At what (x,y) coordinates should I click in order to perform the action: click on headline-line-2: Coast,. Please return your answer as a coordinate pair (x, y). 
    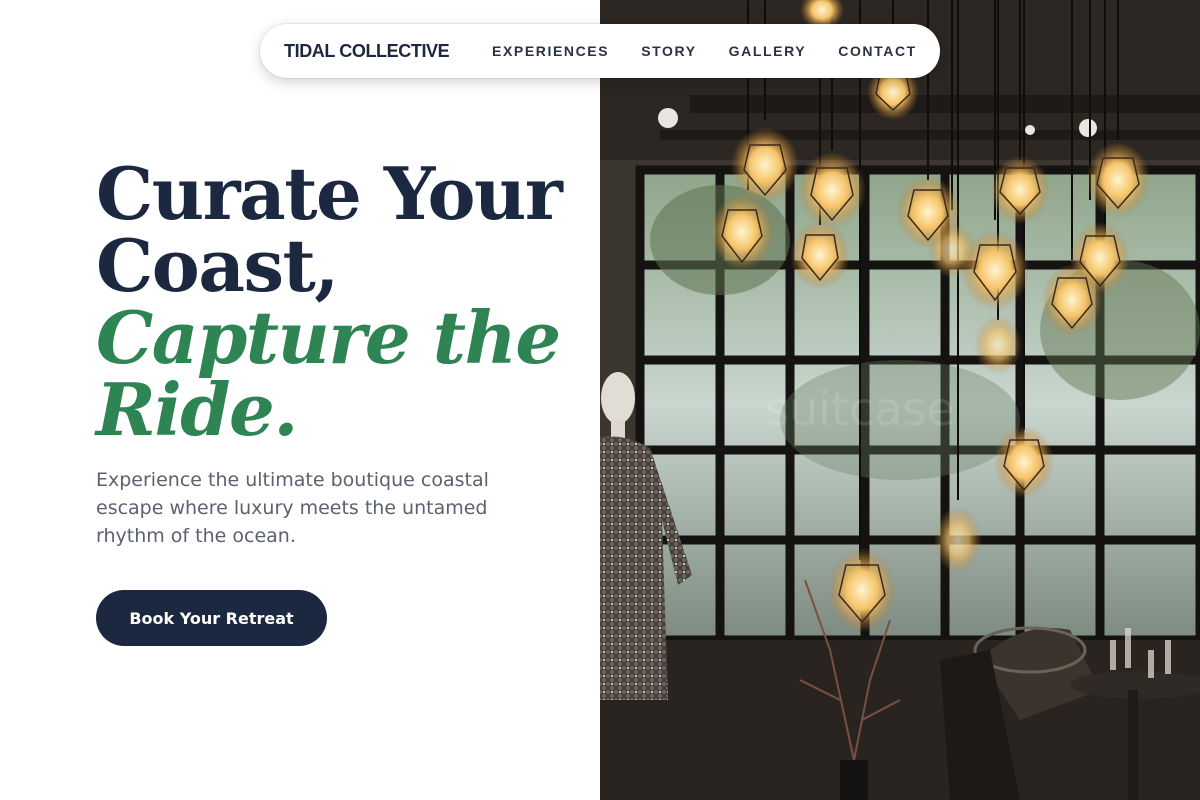
    Looking at the image, I should click on (217, 265).